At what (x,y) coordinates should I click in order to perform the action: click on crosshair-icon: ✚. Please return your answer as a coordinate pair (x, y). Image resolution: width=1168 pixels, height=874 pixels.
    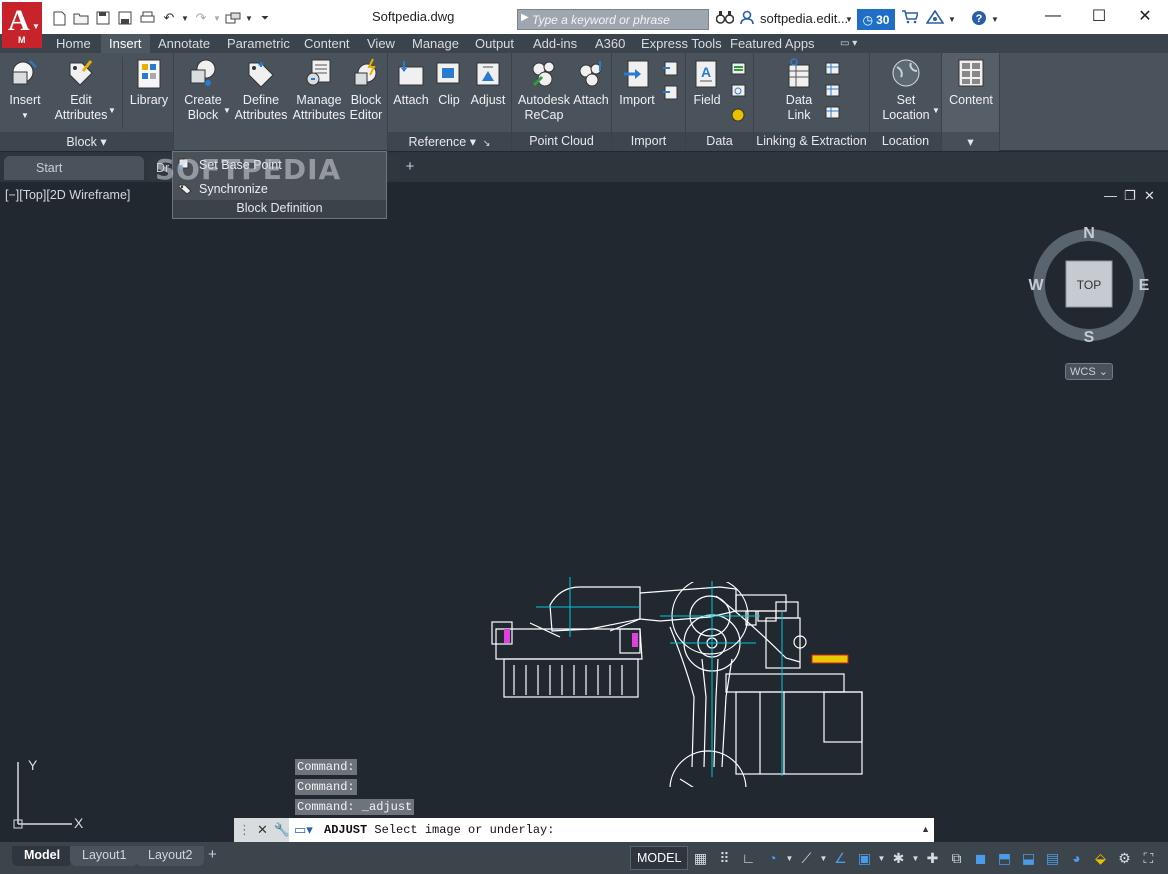
    Looking at the image, I should click on (932, 858).